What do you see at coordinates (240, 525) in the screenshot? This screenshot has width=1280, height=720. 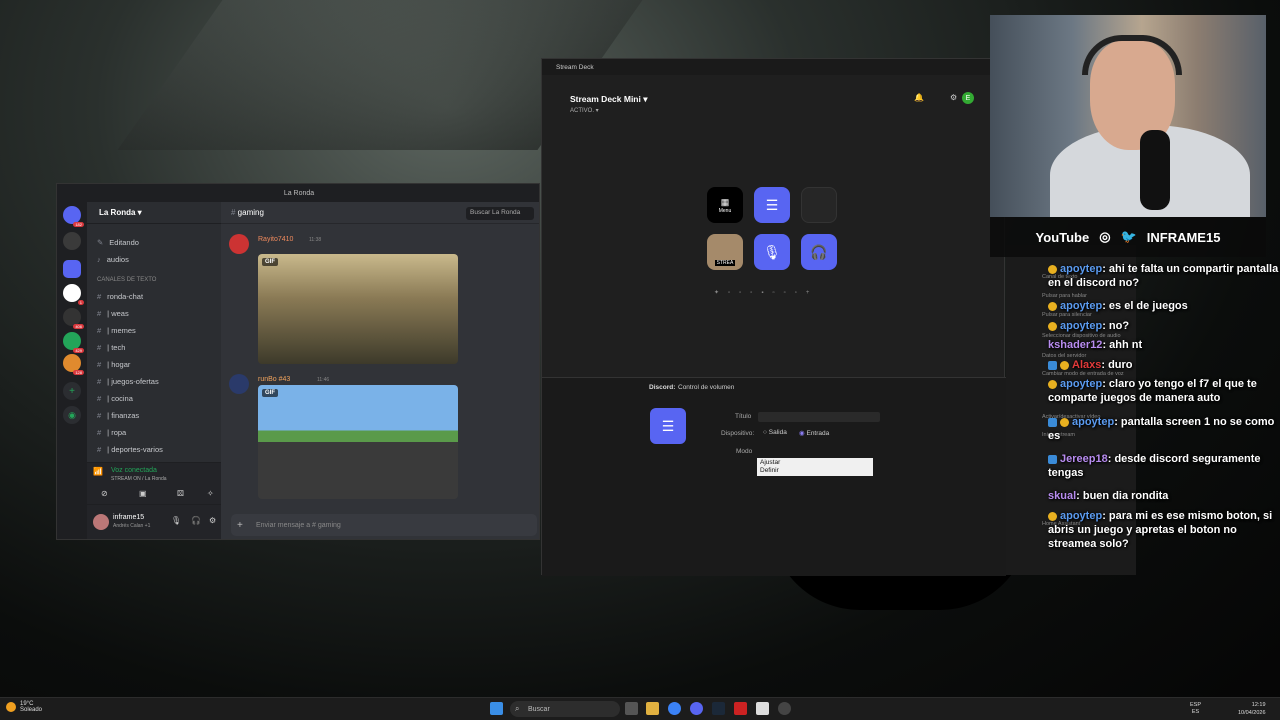 I see `add-attachment-icon: +` at bounding box center [240, 525].